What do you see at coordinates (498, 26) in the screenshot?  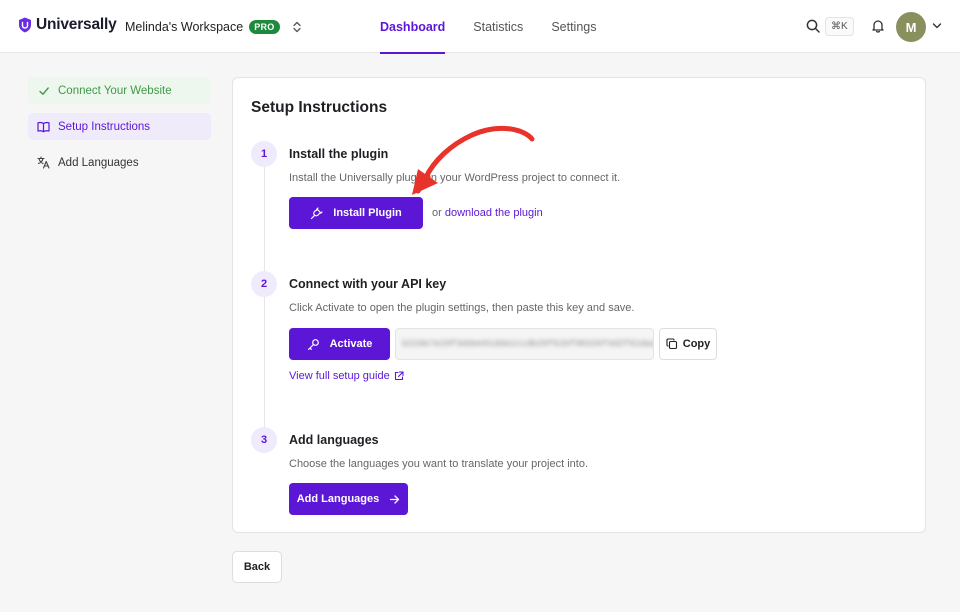 I see `tab-statistics: Statistics` at bounding box center [498, 26].